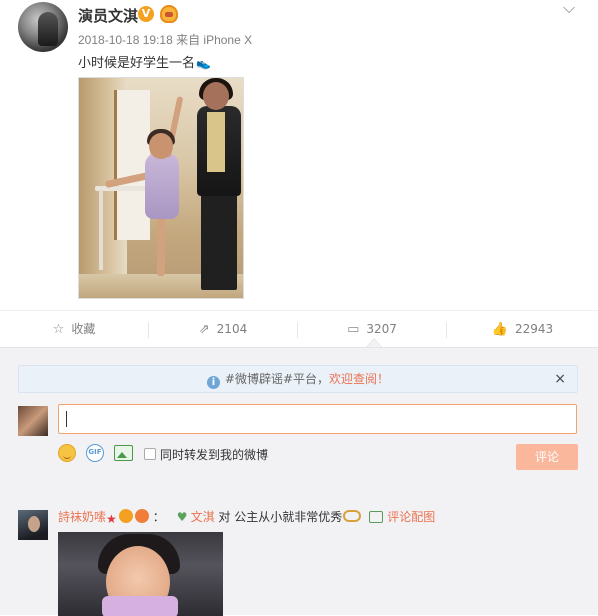 This screenshot has width=598, height=616. I want to click on view-comment-image-link: 评论配图, so click(411, 517).